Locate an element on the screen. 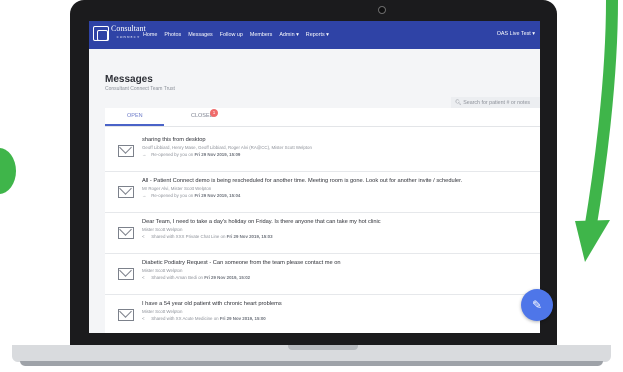  nav-item-admin: Admin ▾ is located at coordinates (288, 35).